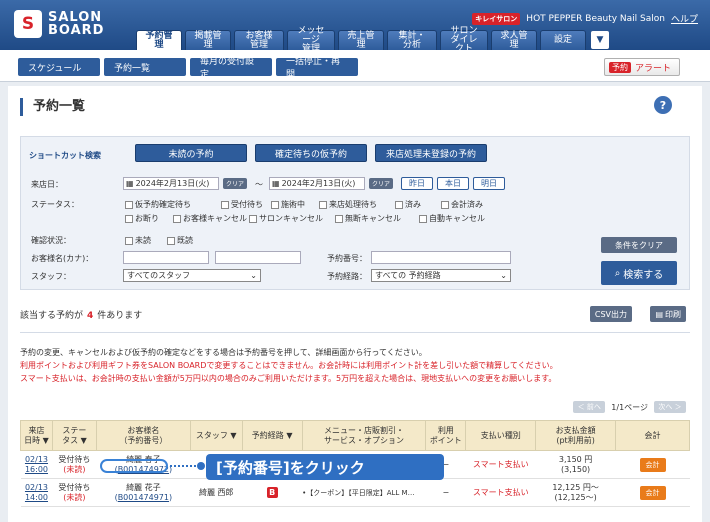 The image size is (710, 522). Describe the element at coordinates (600, 40) in the screenshot. I see `chevron-down-icon: ▼` at that location.